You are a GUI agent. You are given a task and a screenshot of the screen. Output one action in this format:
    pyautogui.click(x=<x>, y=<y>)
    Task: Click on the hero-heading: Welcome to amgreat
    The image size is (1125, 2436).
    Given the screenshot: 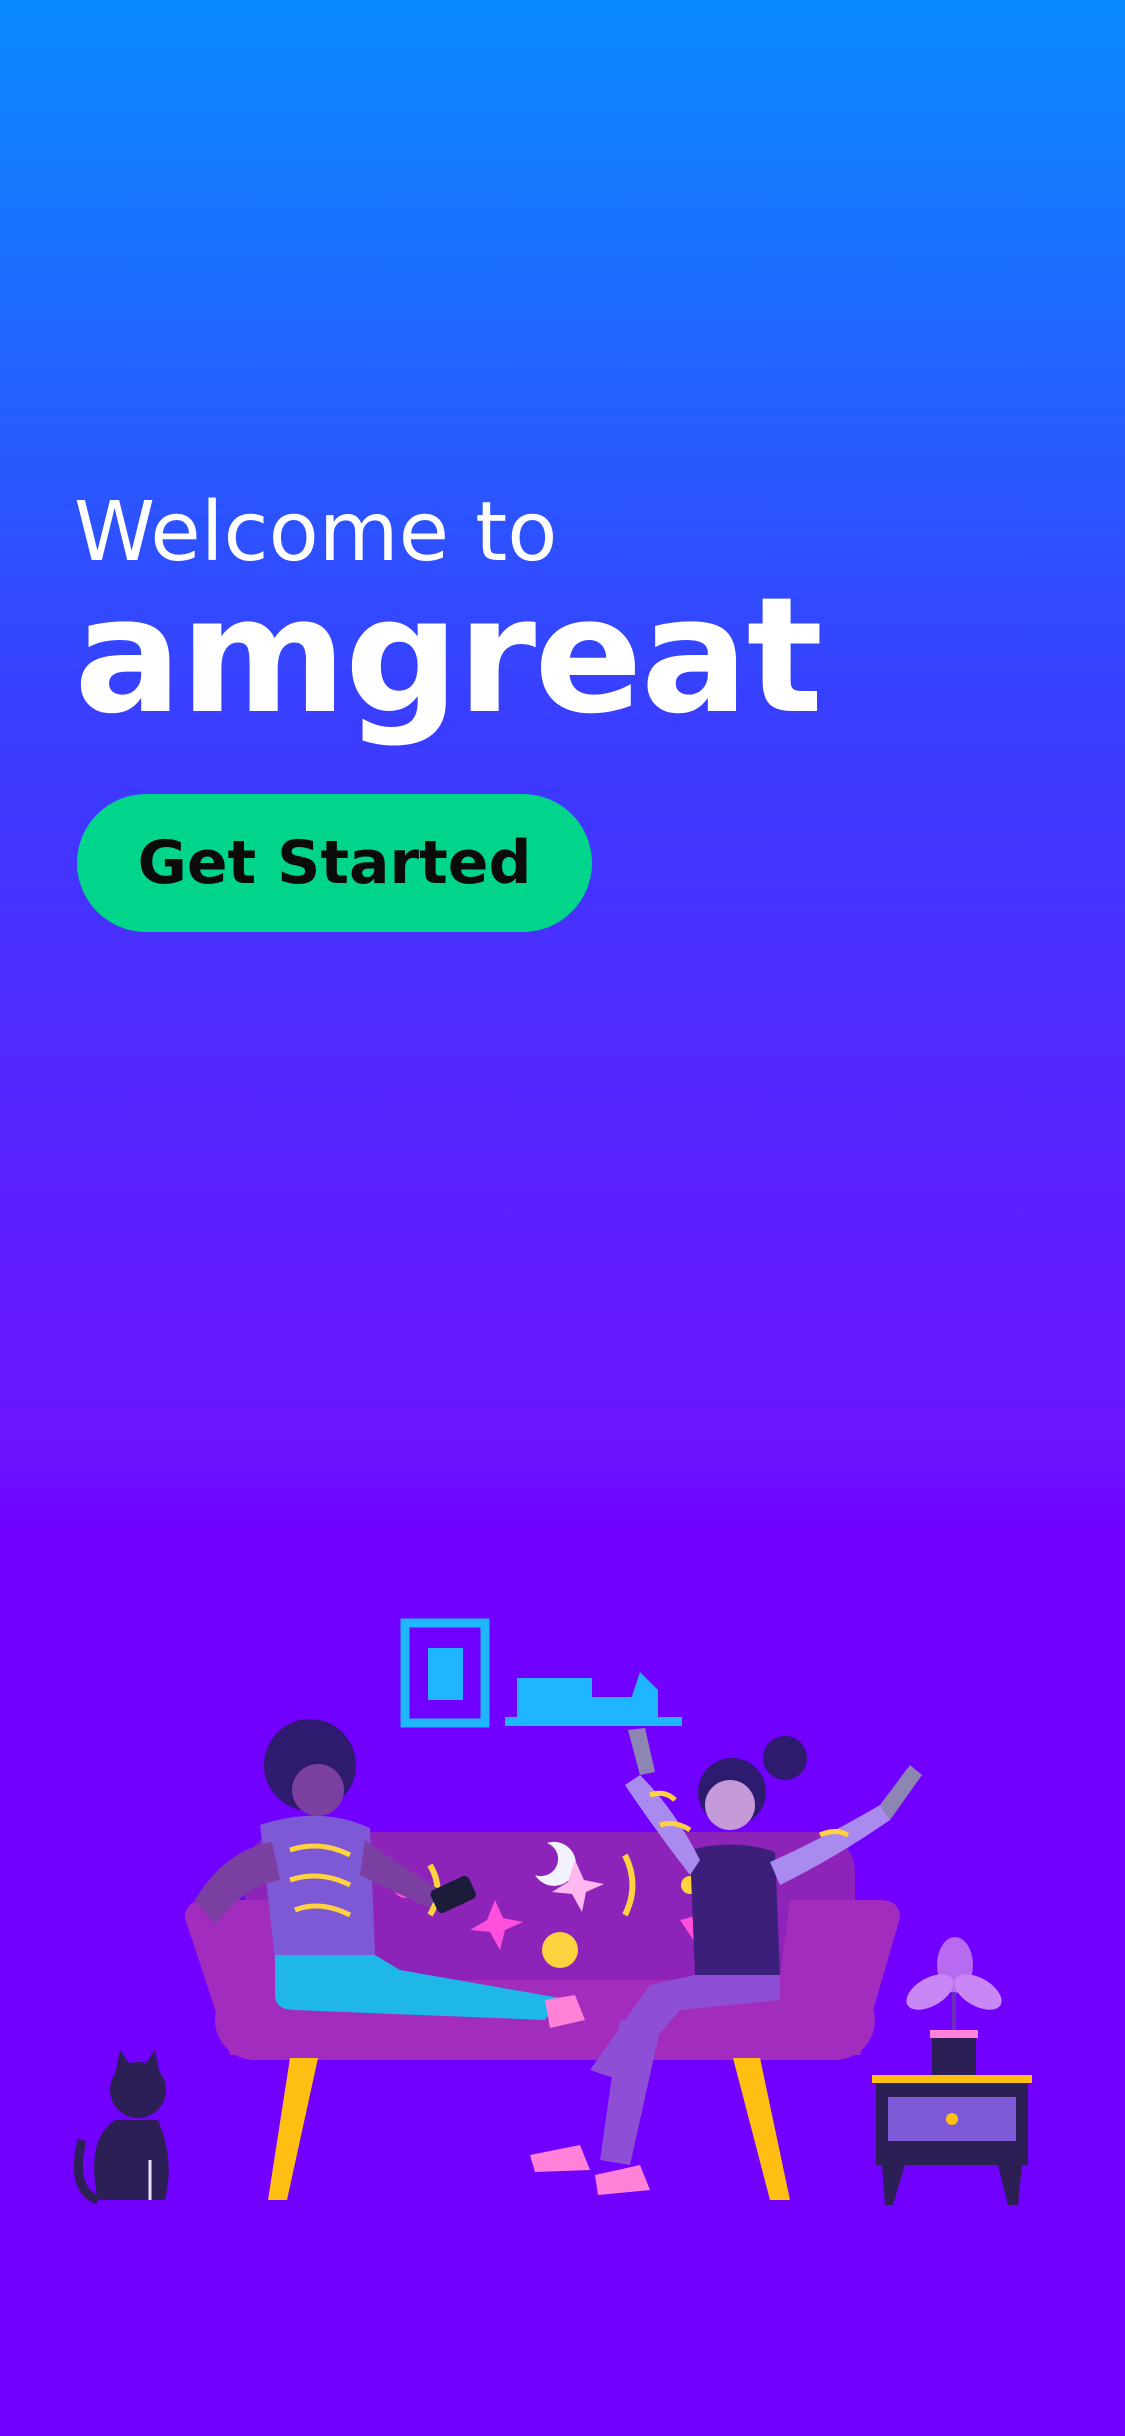 What is the action you would take?
    pyautogui.click(x=448, y=617)
    